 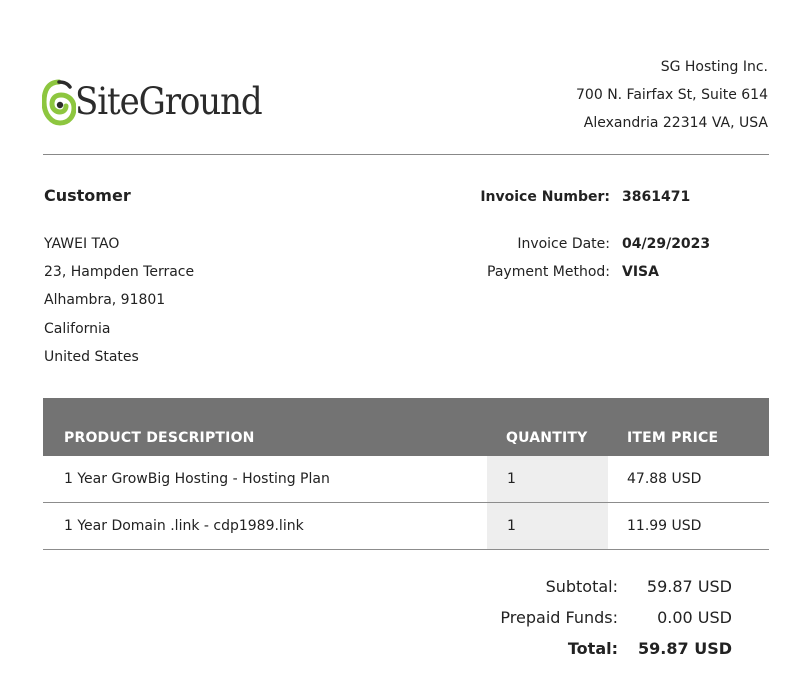 I want to click on prepaid-funds-row: Prepaid Funds: 0.00 USD, so click(x=572, y=622).